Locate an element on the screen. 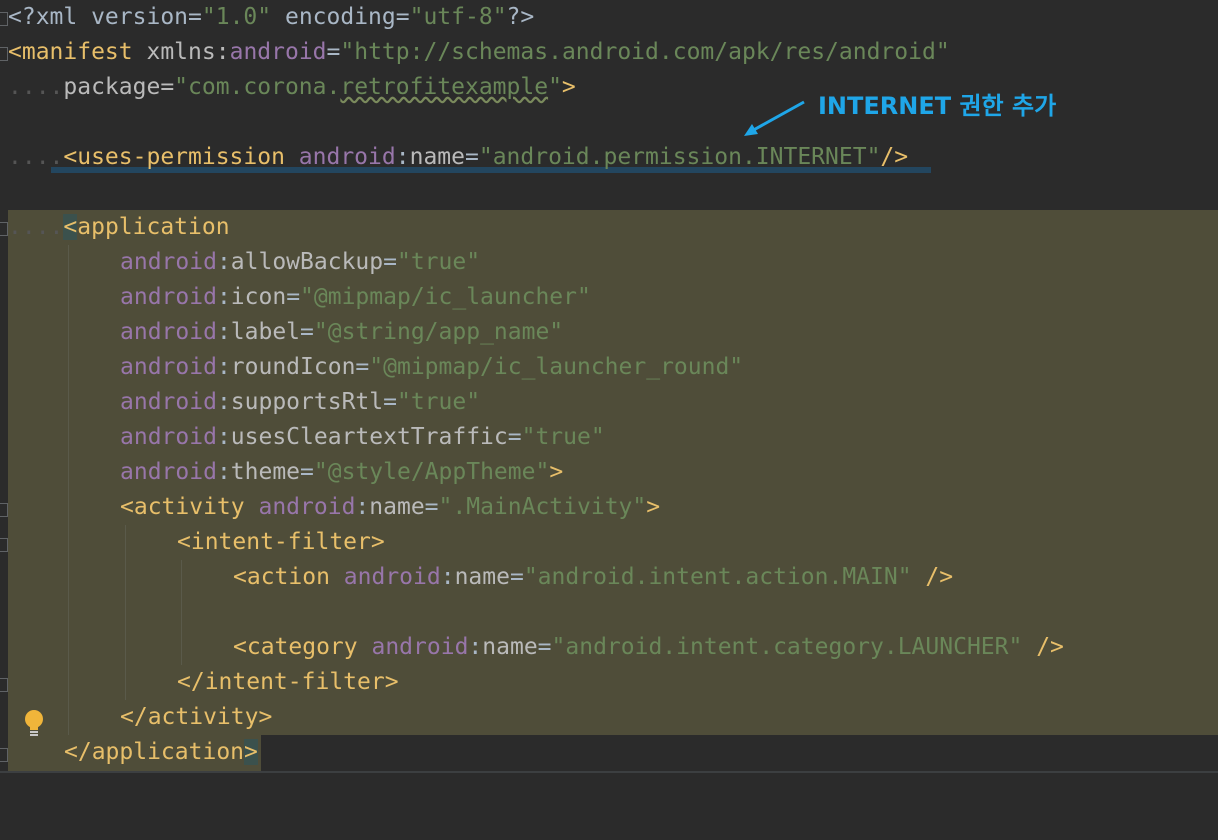 The width and height of the screenshot is (1218, 840). activity-close-tag: </activity> is located at coordinates (196, 717).